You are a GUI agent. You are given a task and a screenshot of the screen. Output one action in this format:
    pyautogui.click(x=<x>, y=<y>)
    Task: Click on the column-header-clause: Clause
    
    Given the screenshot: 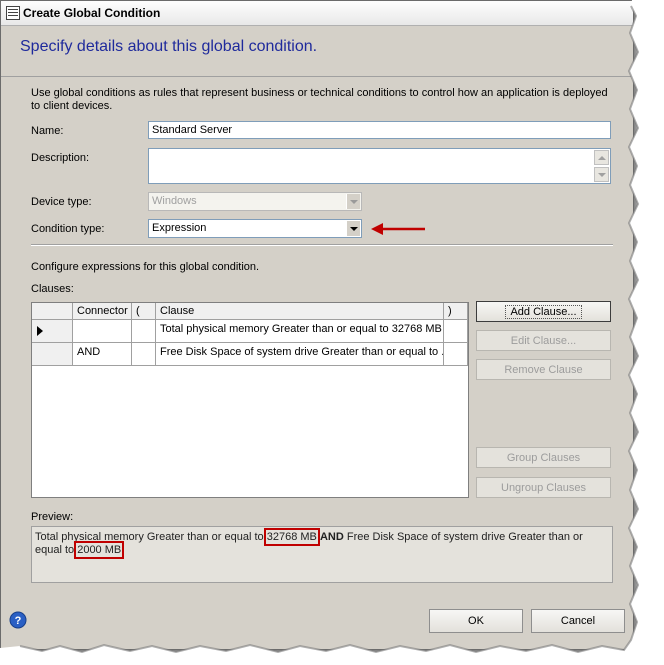 What is the action you would take?
    pyautogui.click(x=300, y=311)
    